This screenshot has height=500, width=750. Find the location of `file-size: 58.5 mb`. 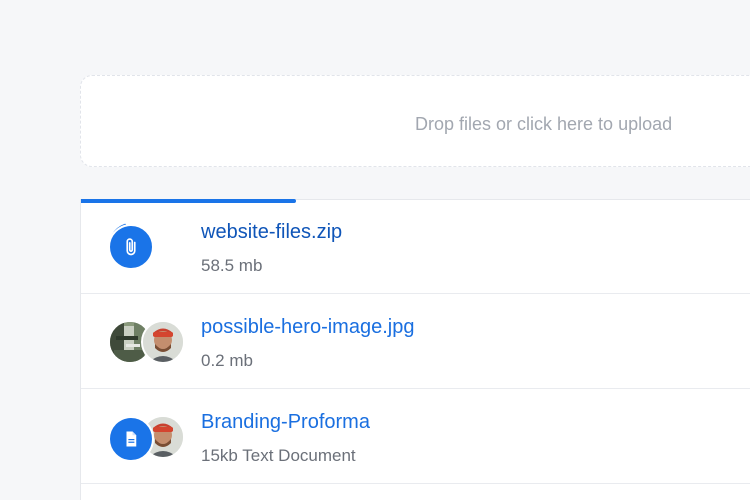

file-size: 58.5 mb is located at coordinates (232, 265).